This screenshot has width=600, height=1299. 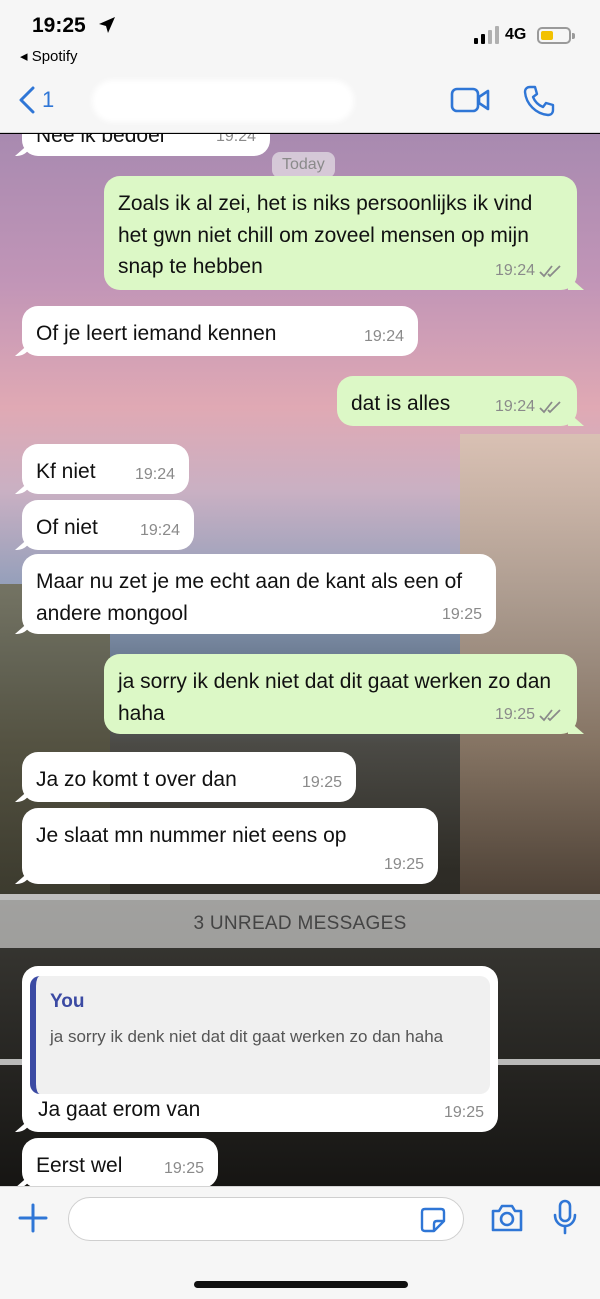 I want to click on microphone-icon, so click(x=565, y=1218).